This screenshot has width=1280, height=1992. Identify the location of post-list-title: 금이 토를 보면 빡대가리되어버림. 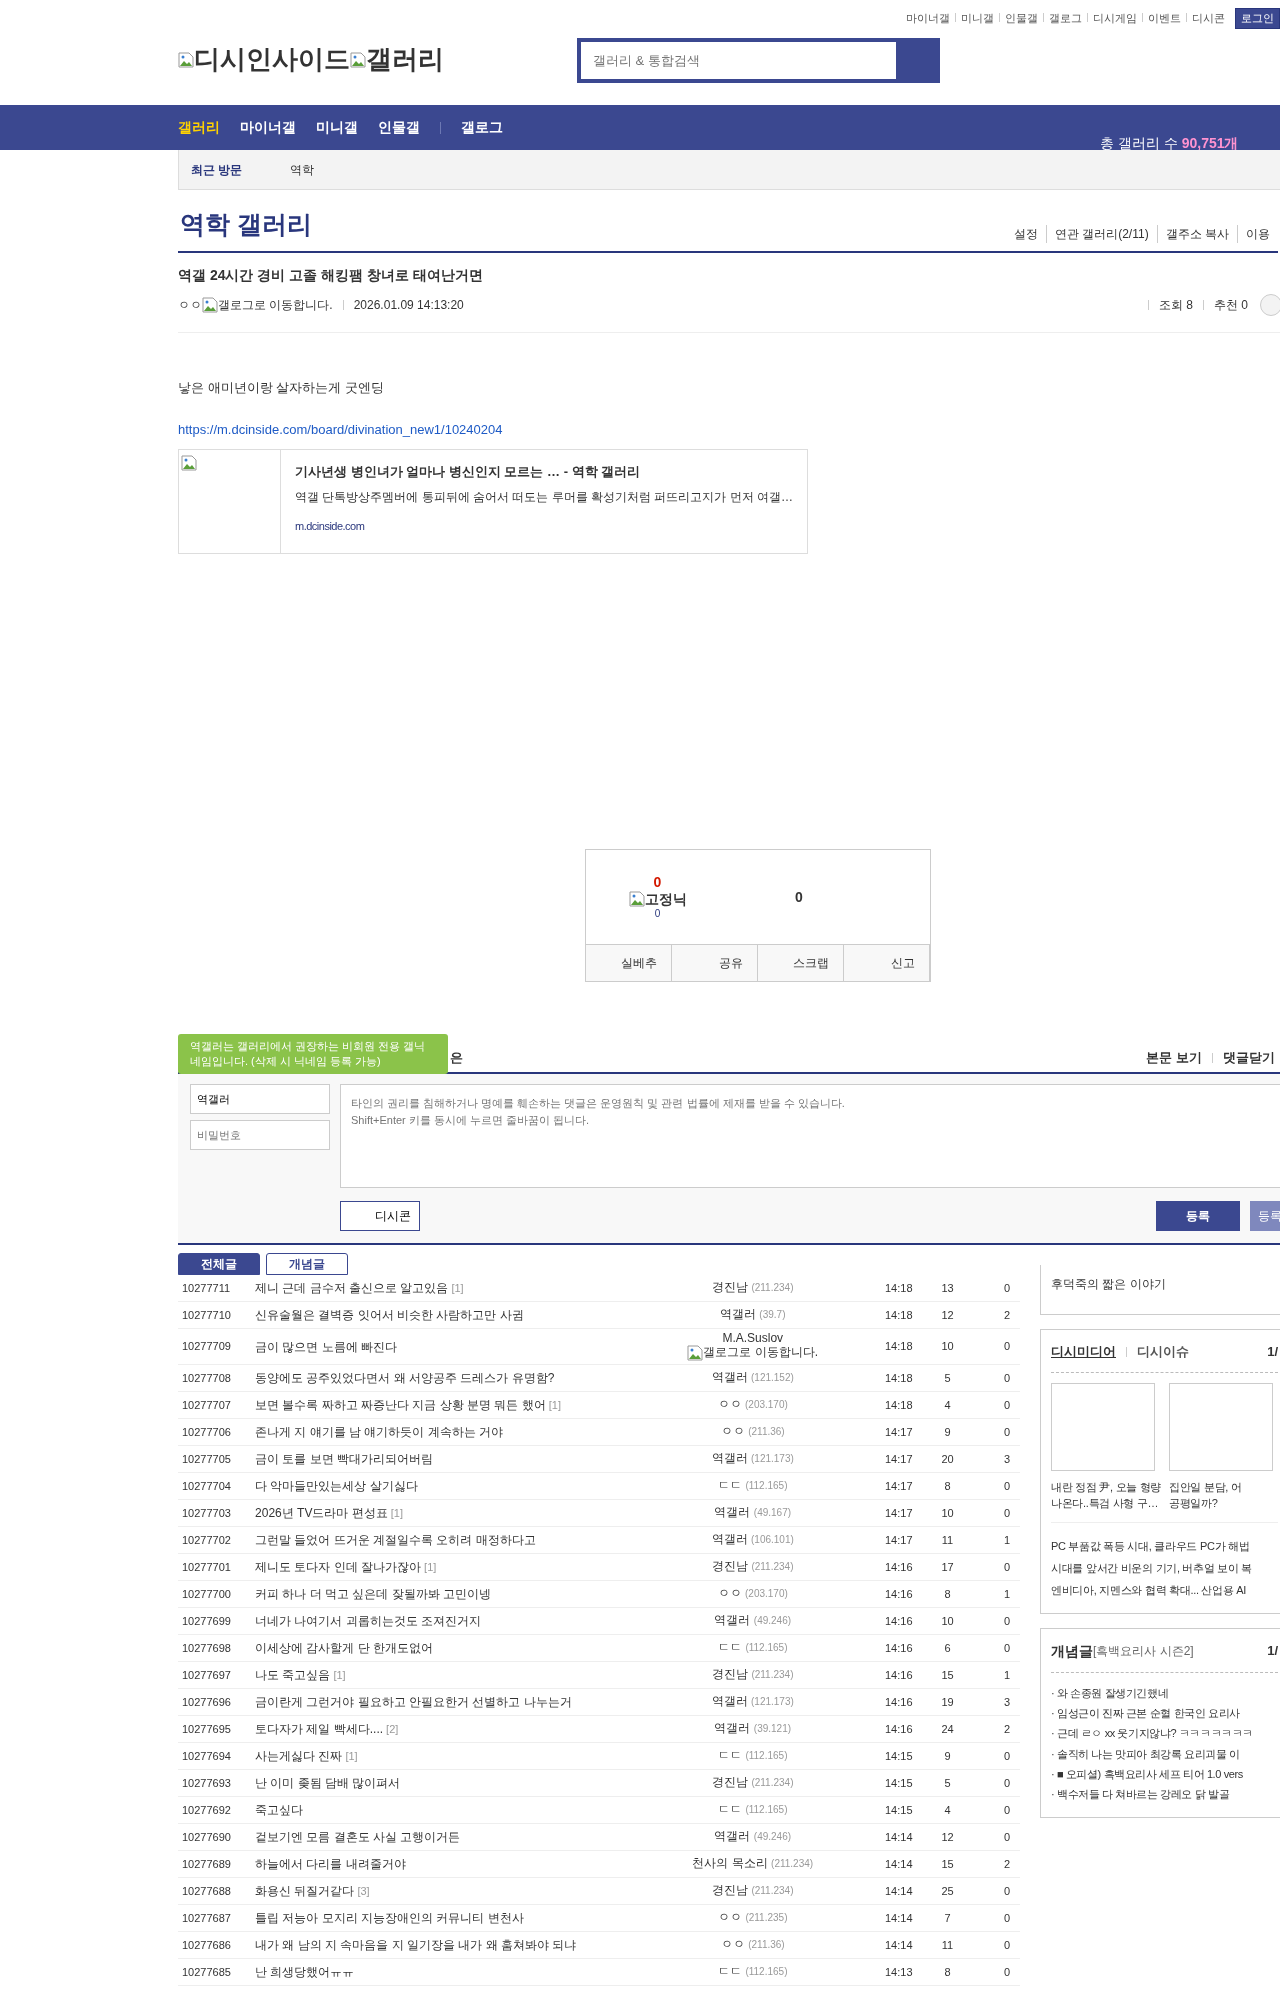
(344, 1459).